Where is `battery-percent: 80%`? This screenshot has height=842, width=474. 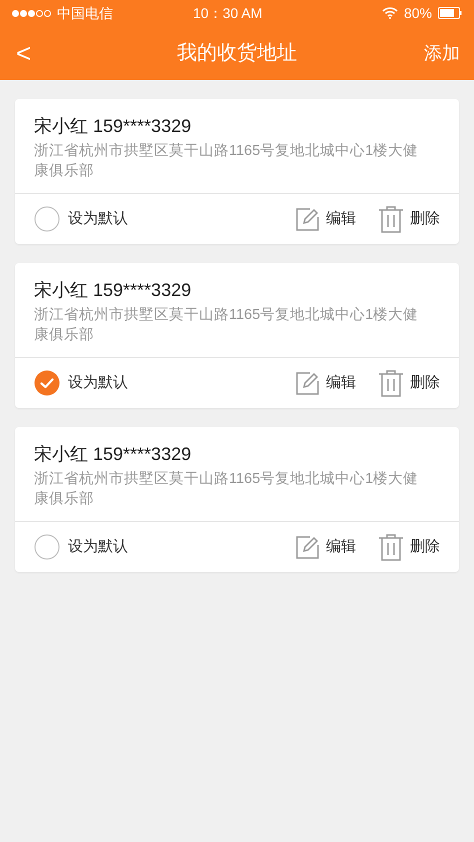
battery-percent: 80% is located at coordinates (418, 13).